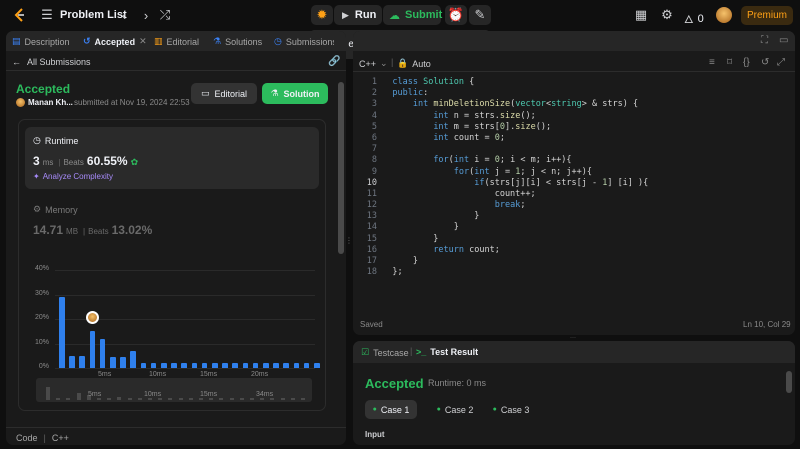 Image resolution: width=800 pixels, height=449 pixels. I want to click on code-line: 13 }, so click(565, 216).